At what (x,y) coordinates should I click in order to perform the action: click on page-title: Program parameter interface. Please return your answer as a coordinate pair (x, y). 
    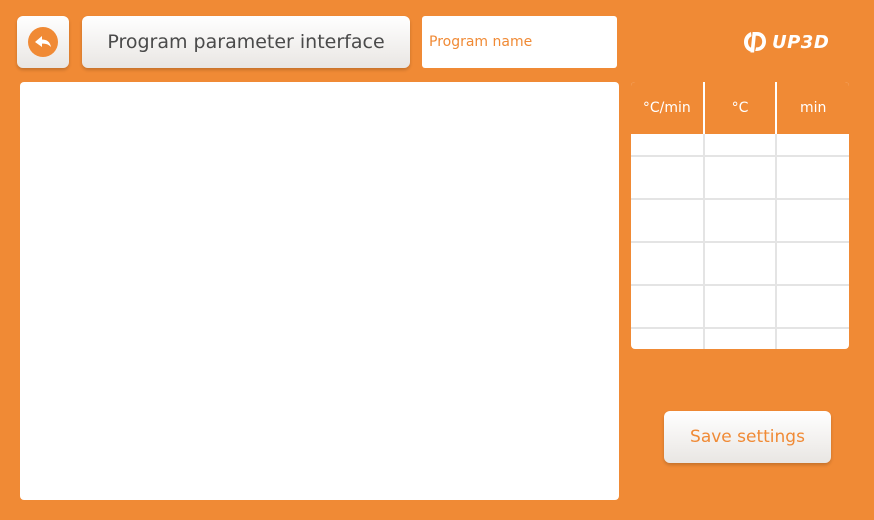
    Looking at the image, I should click on (246, 42).